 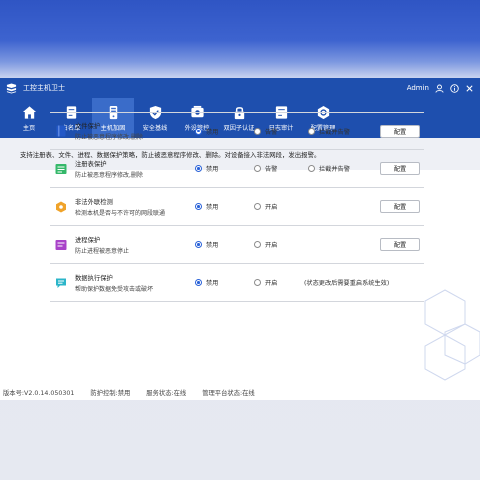 I want to click on info-icon, so click(x=454, y=88).